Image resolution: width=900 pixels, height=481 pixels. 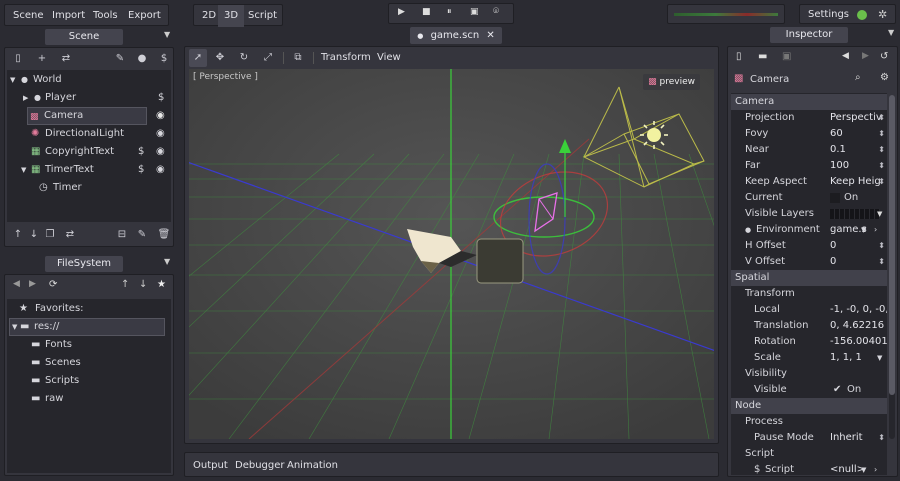 What do you see at coordinates (161, 284) in the screenshot?
I see `favorite-star-icon: ★` at bounding box center [161, 284].